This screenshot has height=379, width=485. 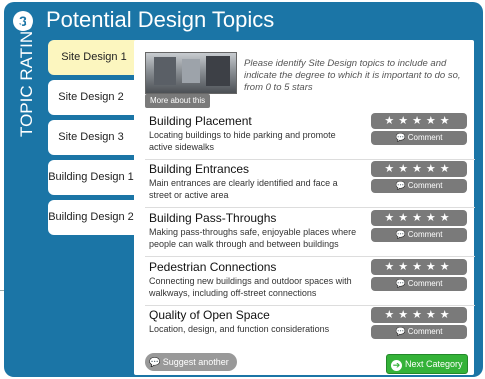 What do you see at coordinates (91, 97) in the screenshot?
I see `tab-site-design-2: Site Design 2` at bounding box center [91, 97].